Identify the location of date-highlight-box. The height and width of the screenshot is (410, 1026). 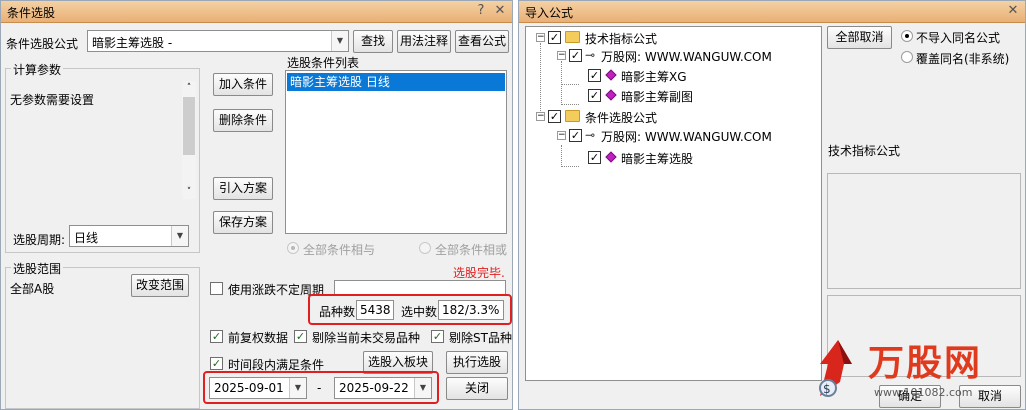
(321, 387).